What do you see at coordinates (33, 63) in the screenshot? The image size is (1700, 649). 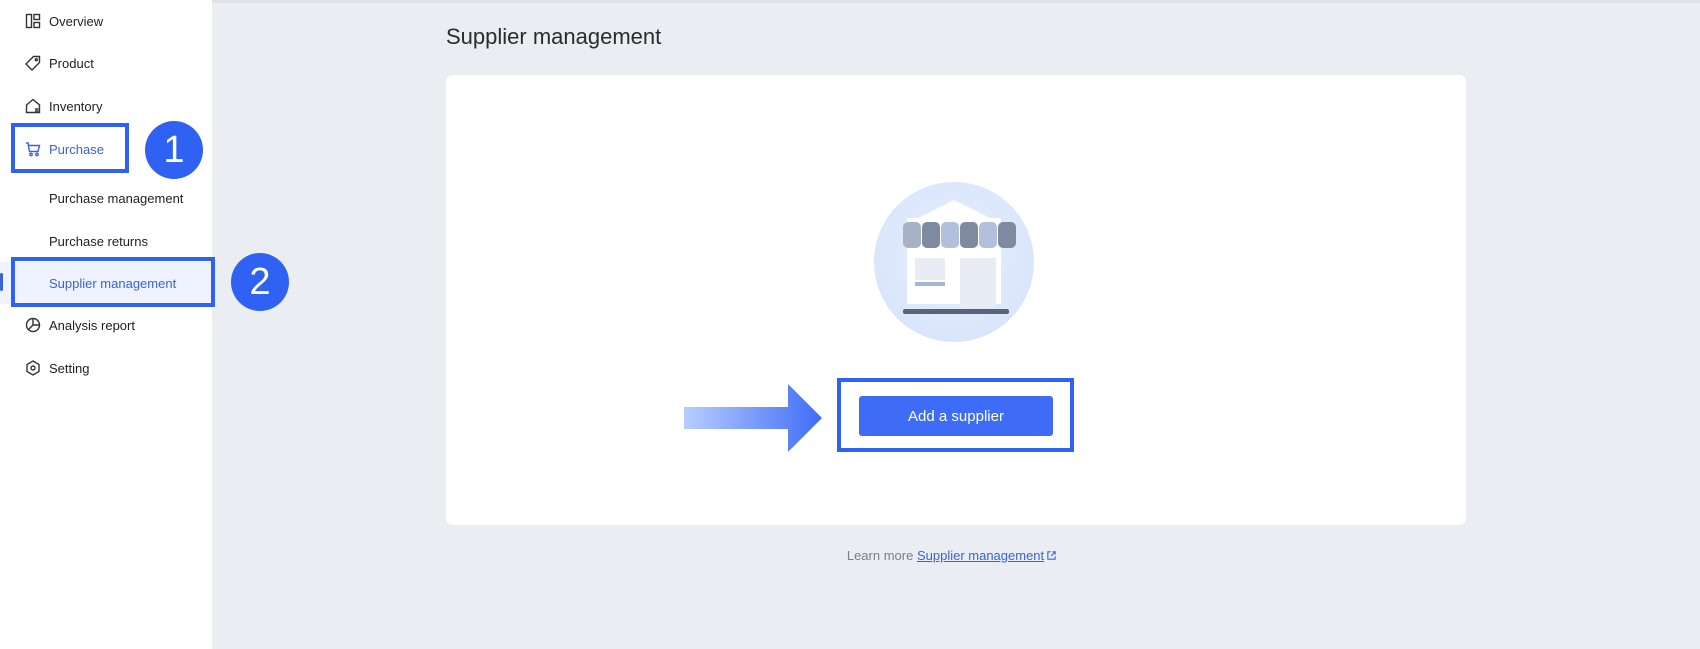 I see `tag-icon` at bounding box center [33, 63].